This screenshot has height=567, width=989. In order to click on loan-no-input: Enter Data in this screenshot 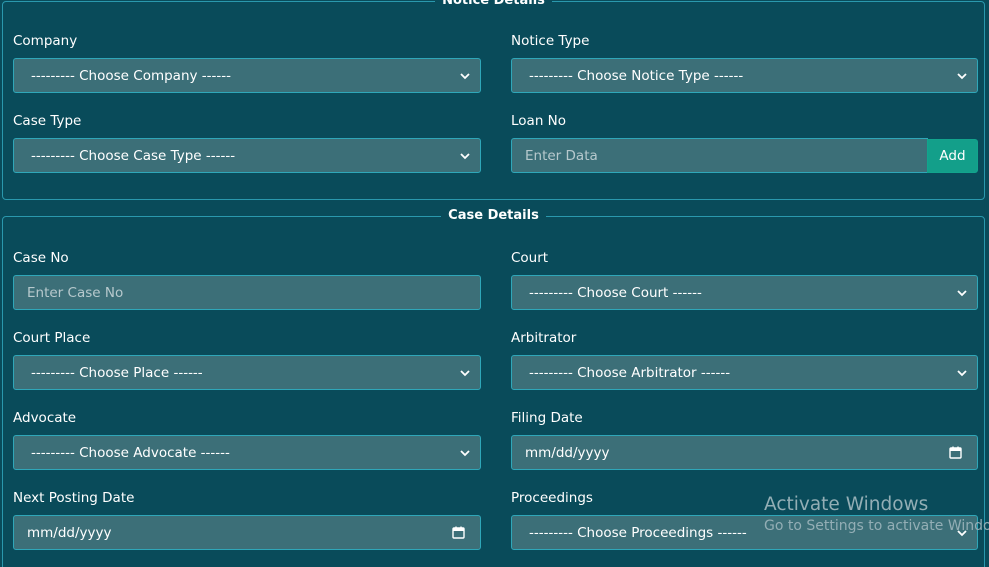, I will do `click(719, 155)`.